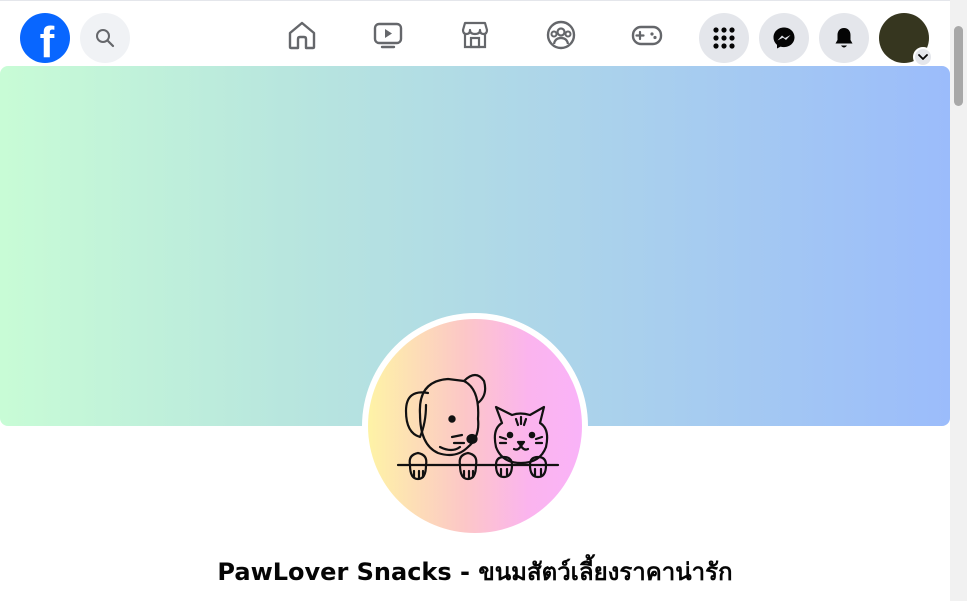 This screenshot has width=967, height=601. I want to click on scrollbar-thumb, so click(958, 66).